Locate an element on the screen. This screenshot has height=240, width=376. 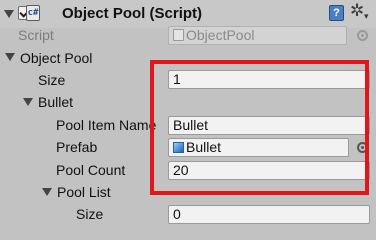
pool-list-size-input: 0 is located at coordinates (269, 214).